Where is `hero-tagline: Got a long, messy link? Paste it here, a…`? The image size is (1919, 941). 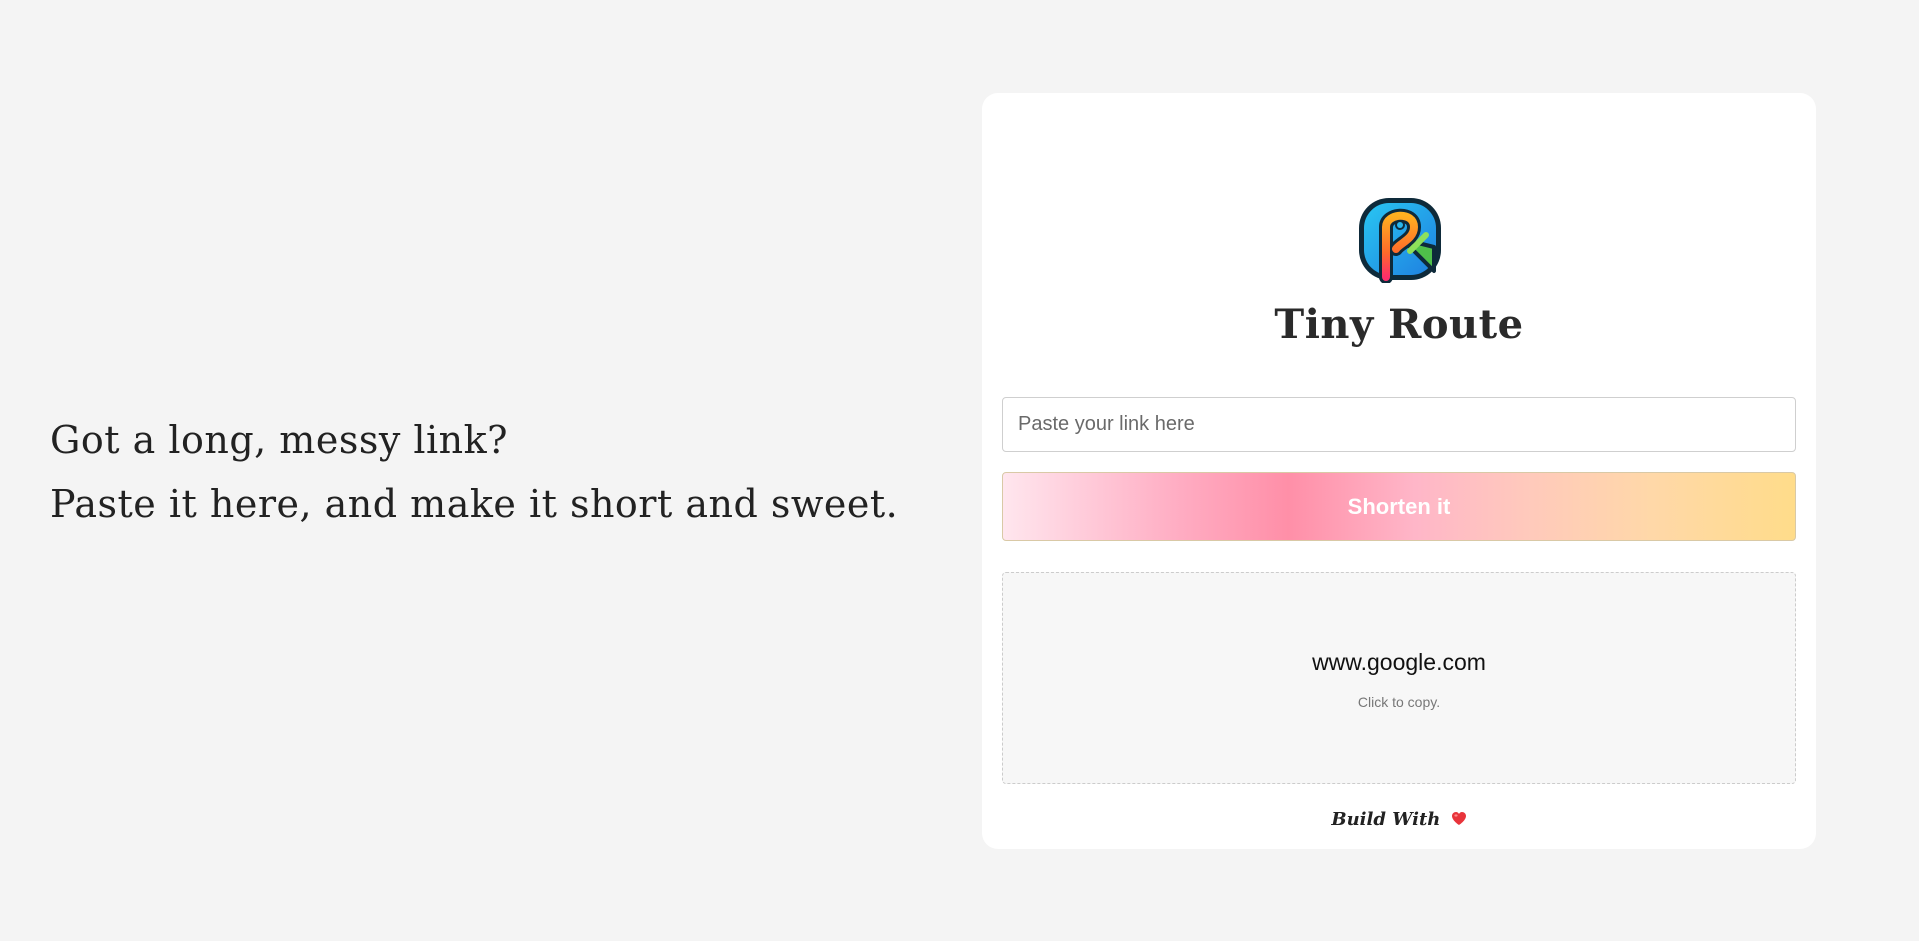 hero-tagline: Got a long, messy link? Paste it here, a… is located at coordinates (474, 472).